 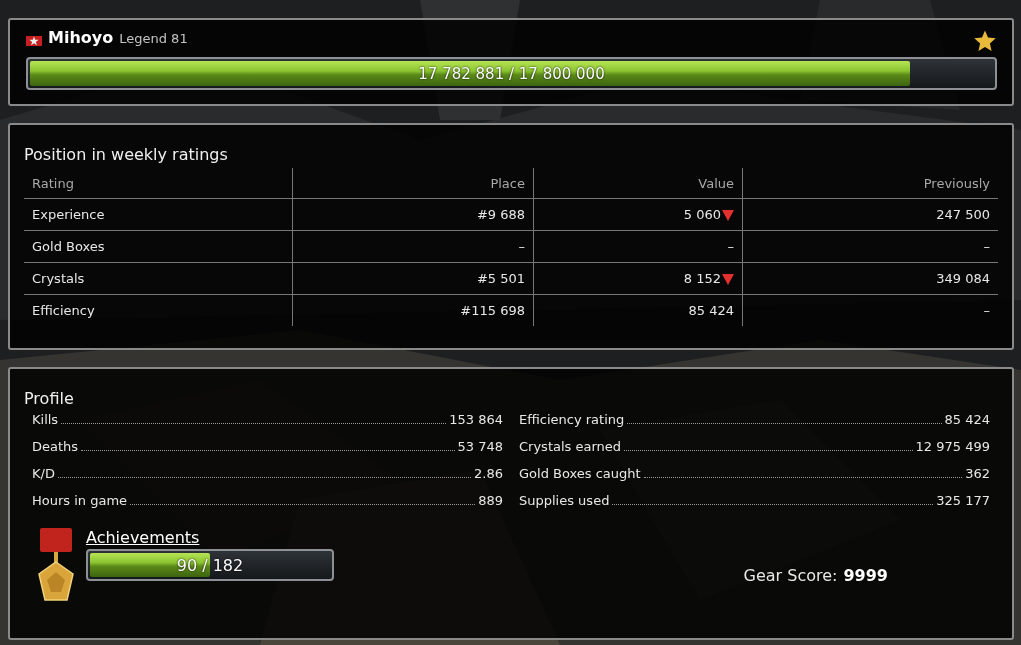 I want to click on gear-score-value: 9999, so click(x=865, y=575).